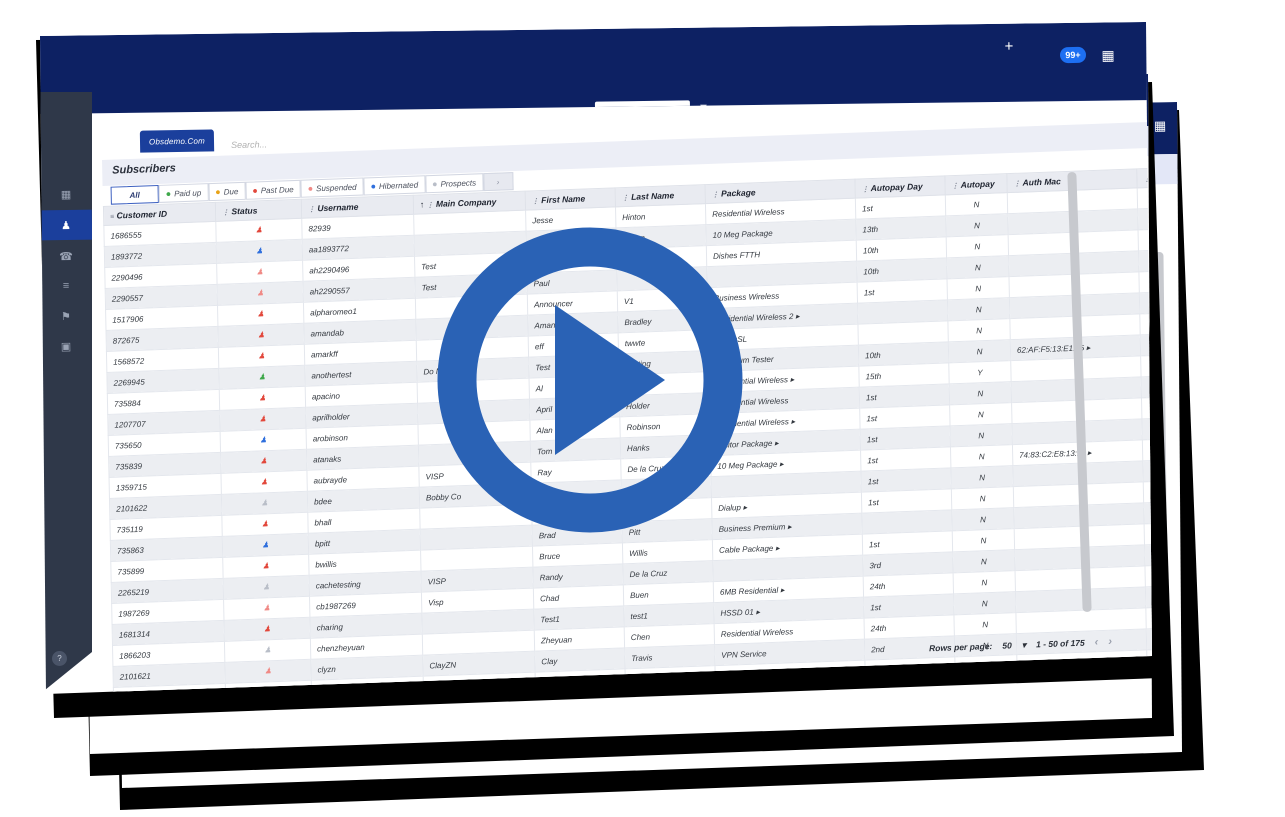 The image size is (1285, 817). I want to click on filter-tab-prospects: ● Prospects, so click(454, 183).